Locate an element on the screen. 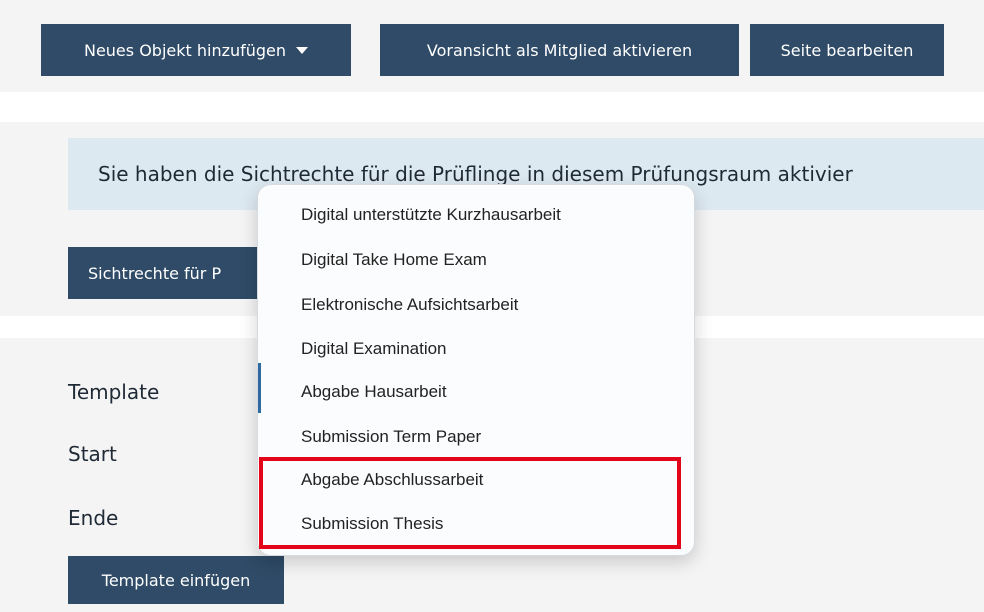 This screenshot has width=984, height=612. focus-indicator is located at coordinates (259, 388).